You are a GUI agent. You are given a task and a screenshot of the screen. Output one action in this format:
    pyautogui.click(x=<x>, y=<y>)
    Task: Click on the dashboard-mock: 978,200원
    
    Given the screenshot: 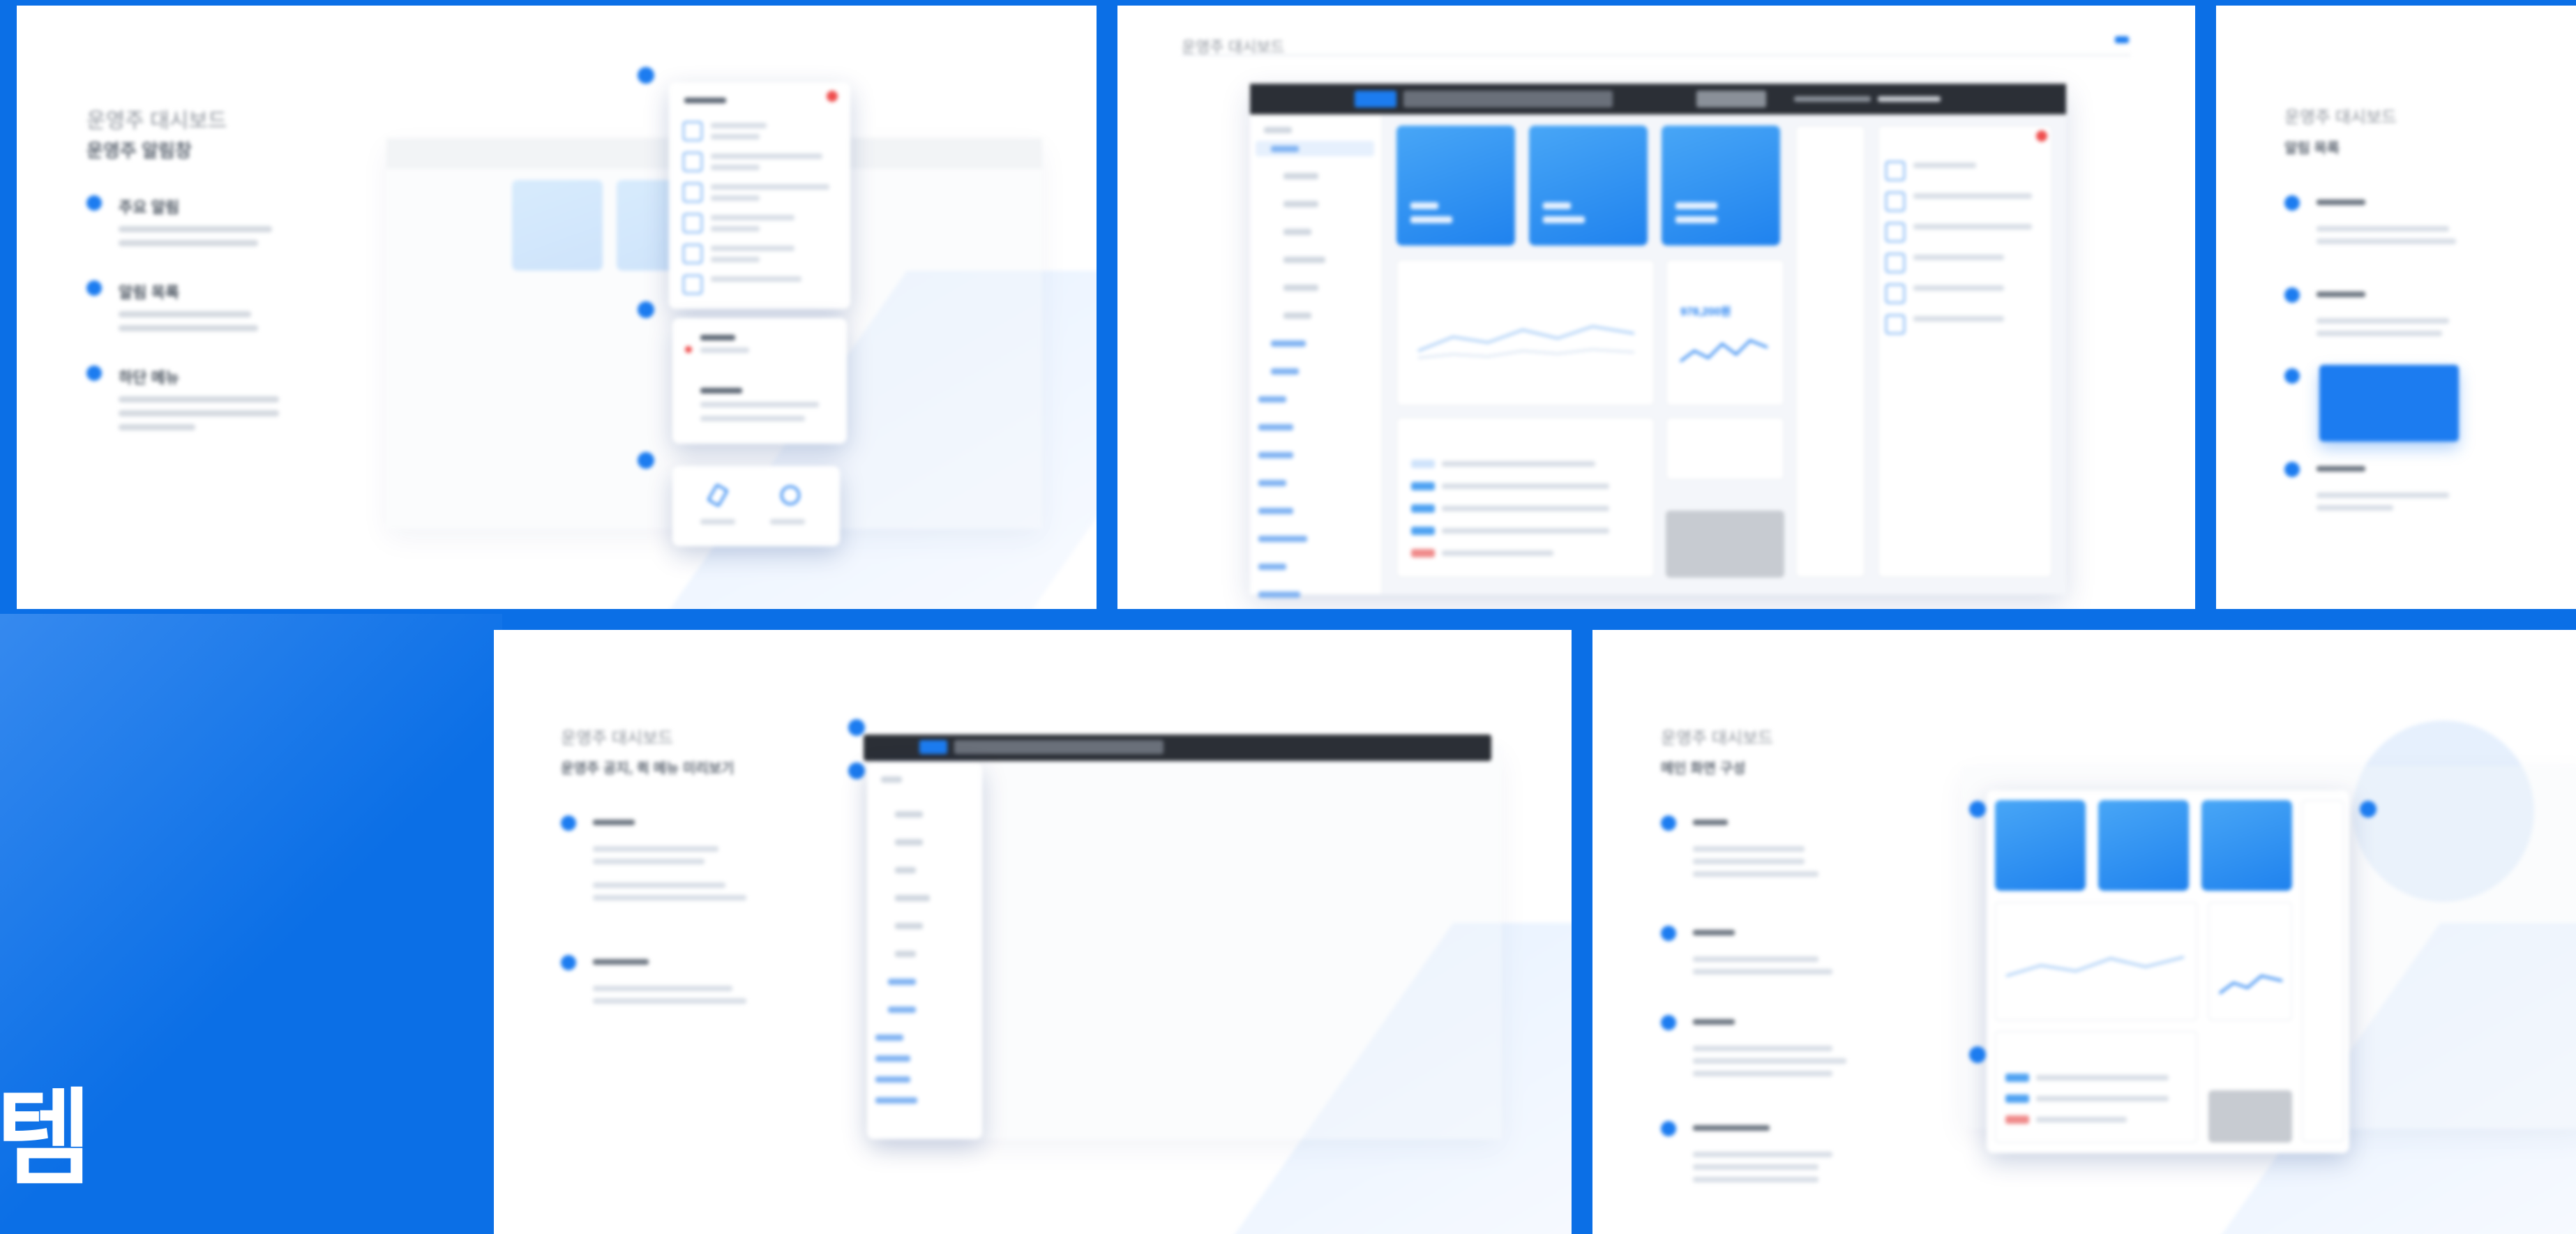 What is the action you would take?
    pyautogui.click(x=1658, y=341)
    